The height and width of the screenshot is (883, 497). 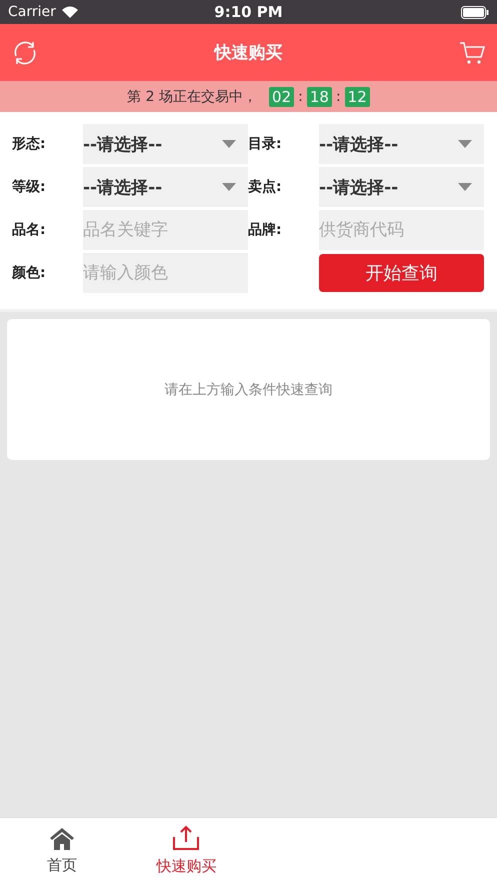 What do you see at coordinates (265, 230) in the screenshot?
I see `field-label: 品牌:` at bounding box center [265, 230].